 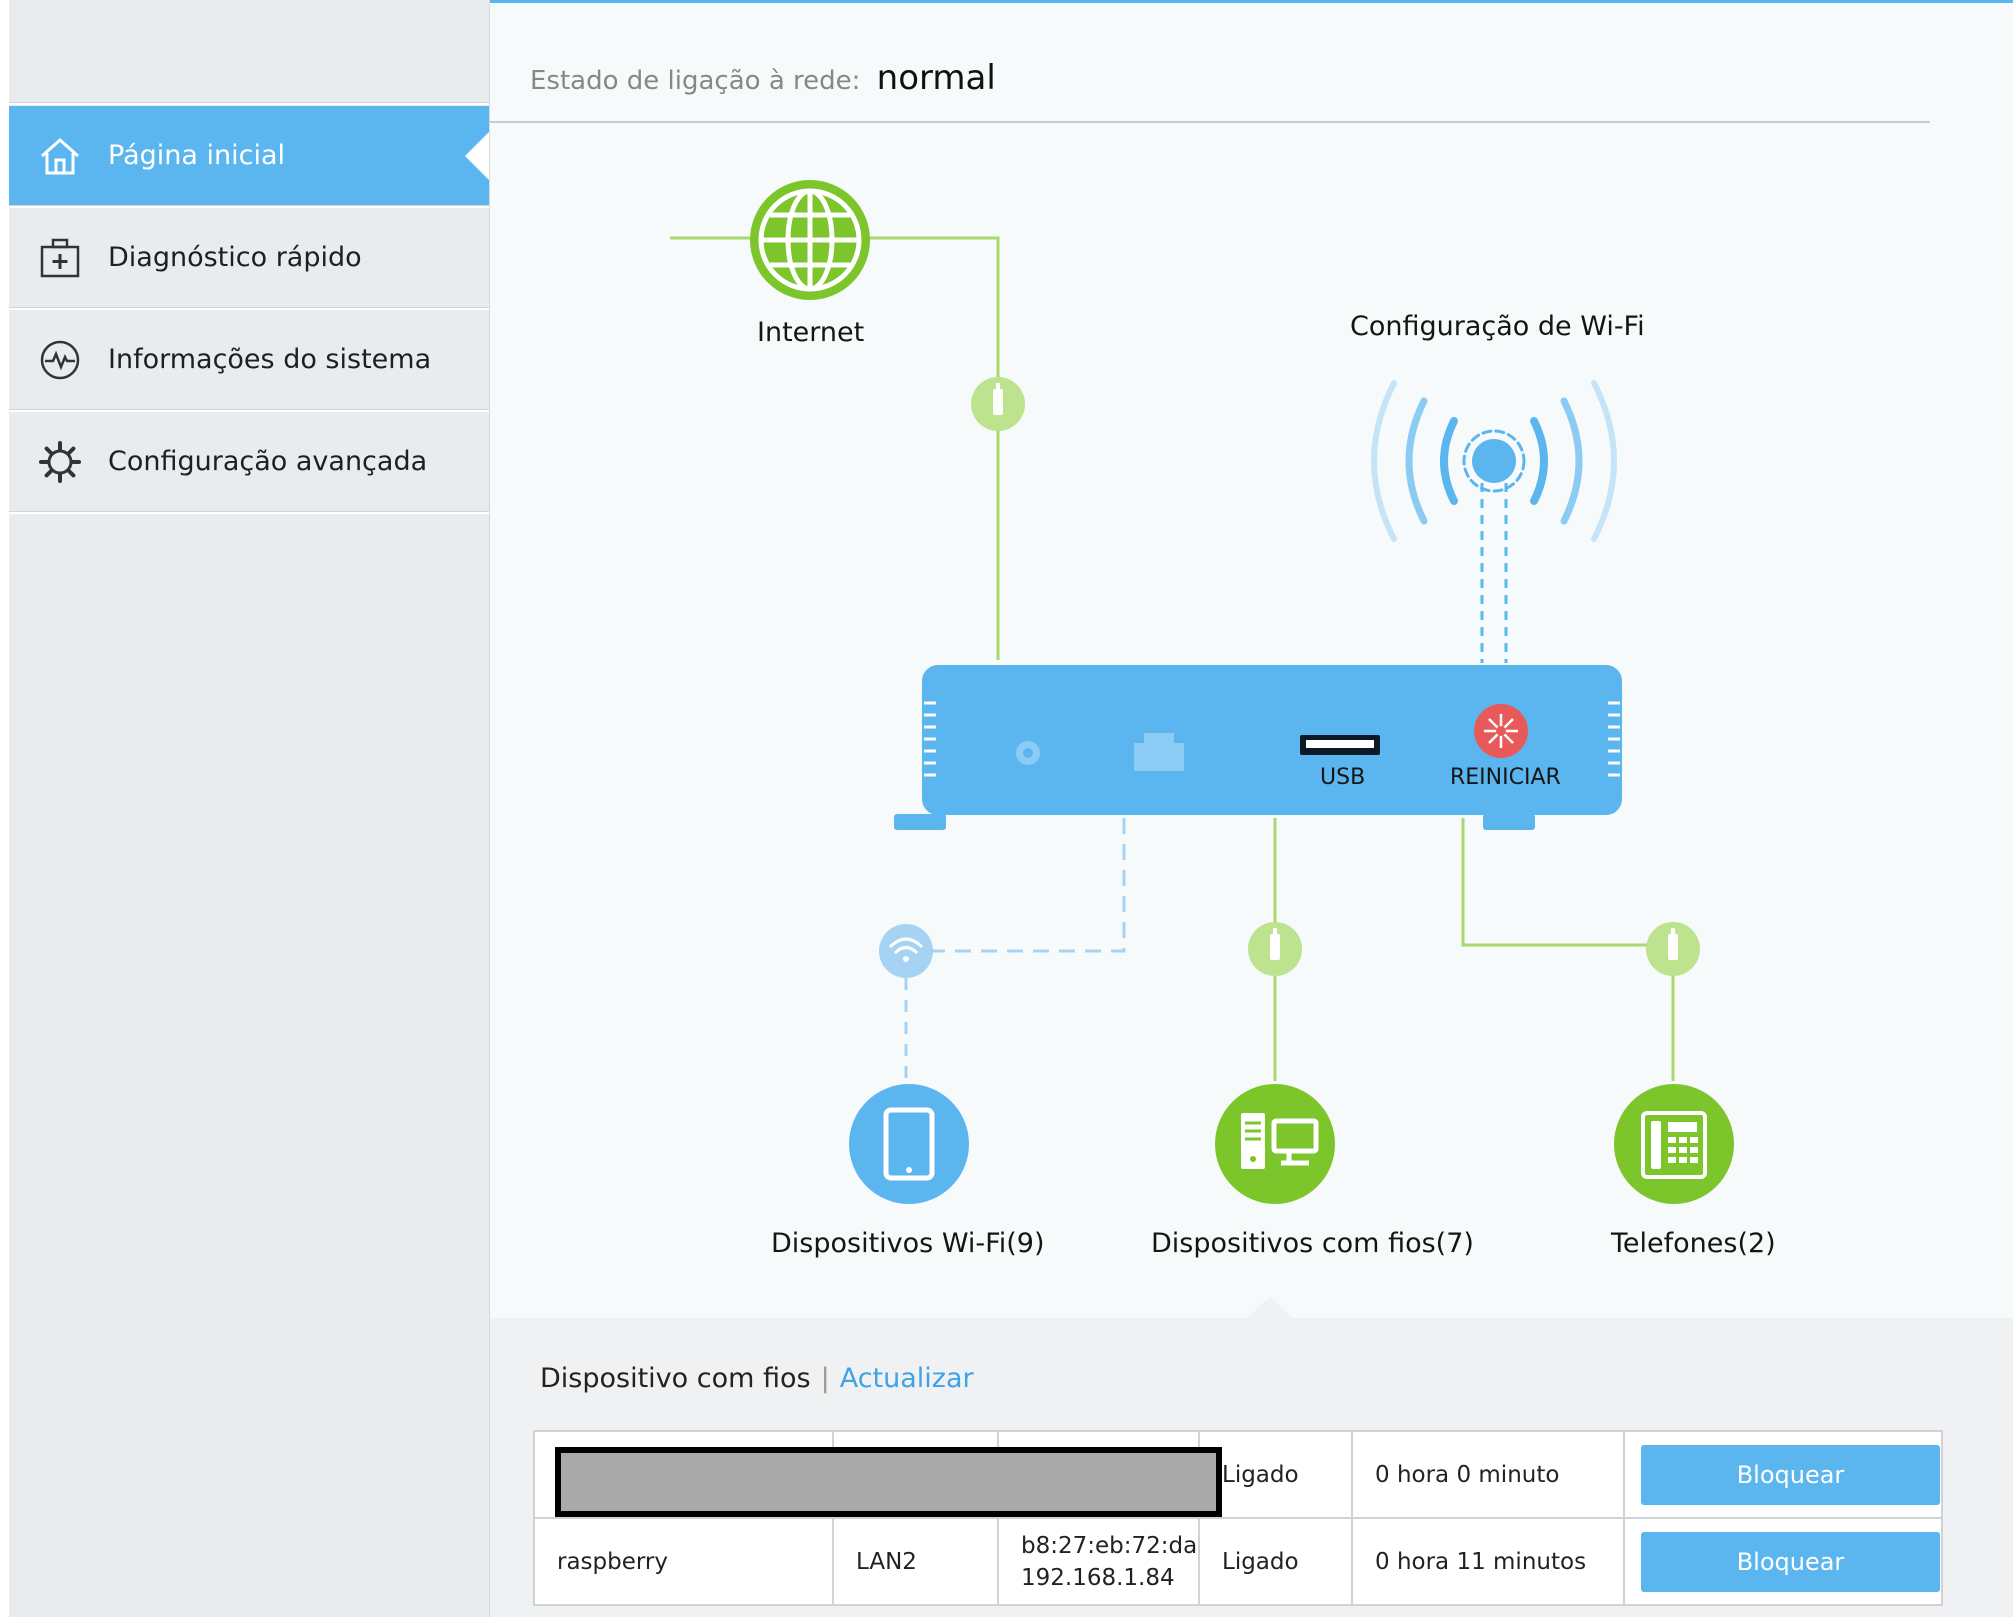 What do you see at coordinates (810, 240) in the screenshot?
I see `globe-icon` at bounding box center [810, 240].